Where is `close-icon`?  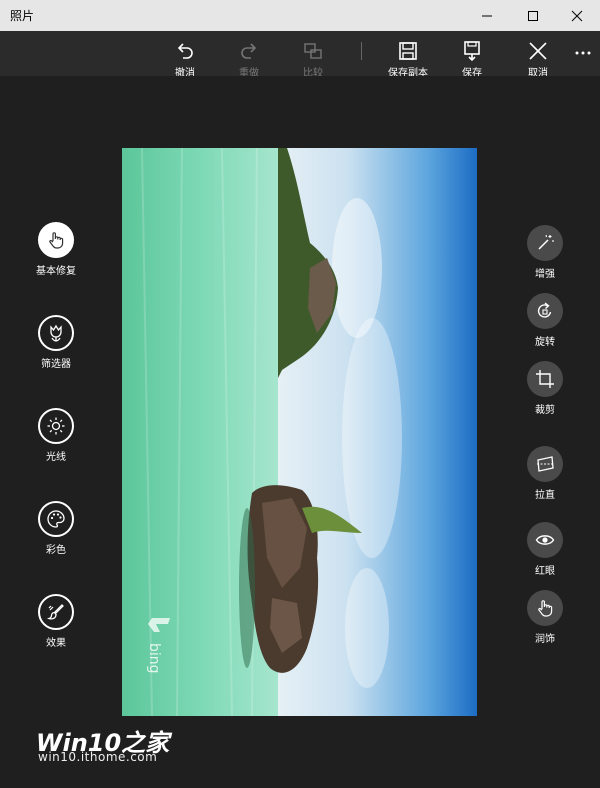 close-icon is located at coordinates (577, 15).